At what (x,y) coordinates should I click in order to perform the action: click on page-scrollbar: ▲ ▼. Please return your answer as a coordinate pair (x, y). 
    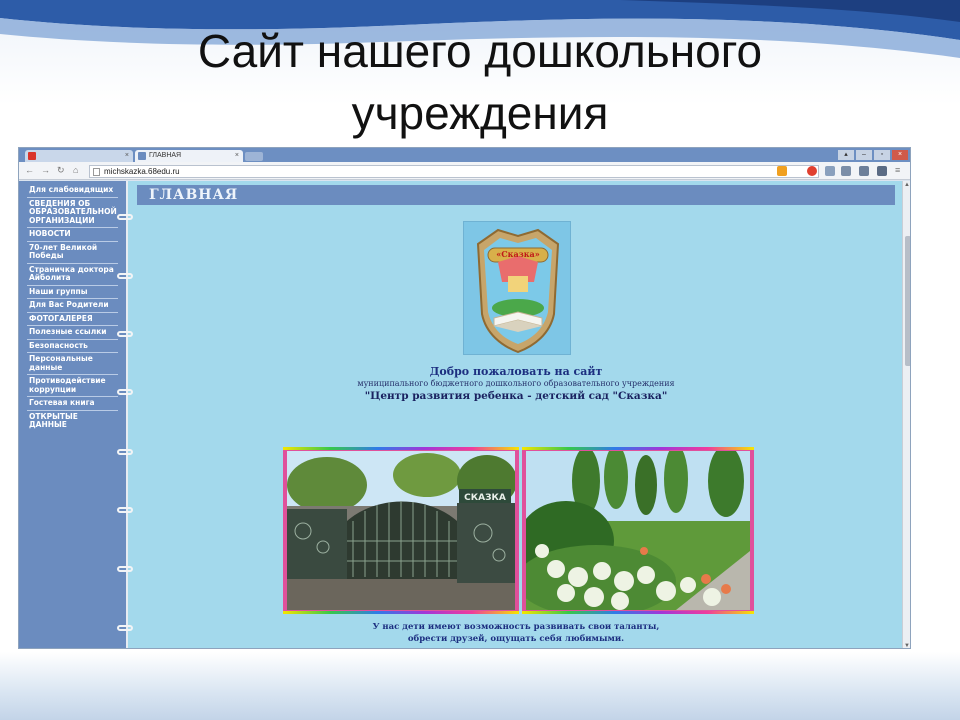
    Looking at the image, I should click on (906, 414).